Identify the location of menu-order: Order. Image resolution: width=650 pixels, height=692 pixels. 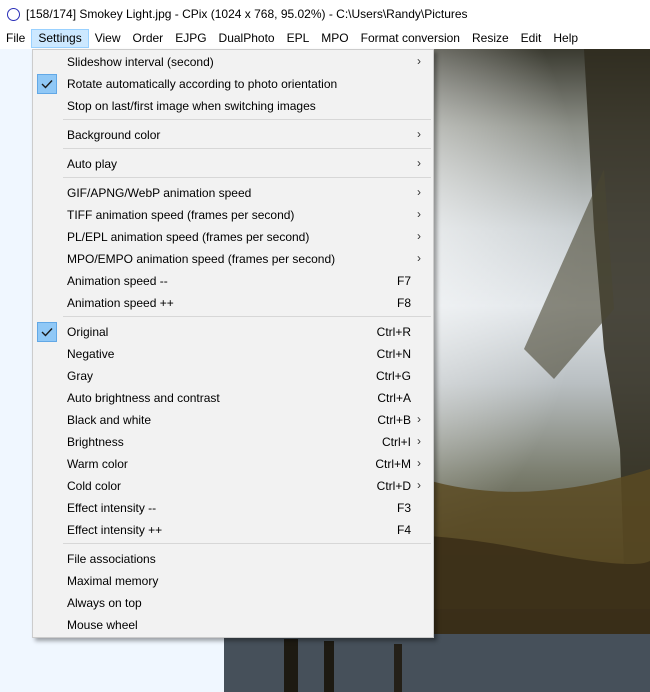
(148, 38).